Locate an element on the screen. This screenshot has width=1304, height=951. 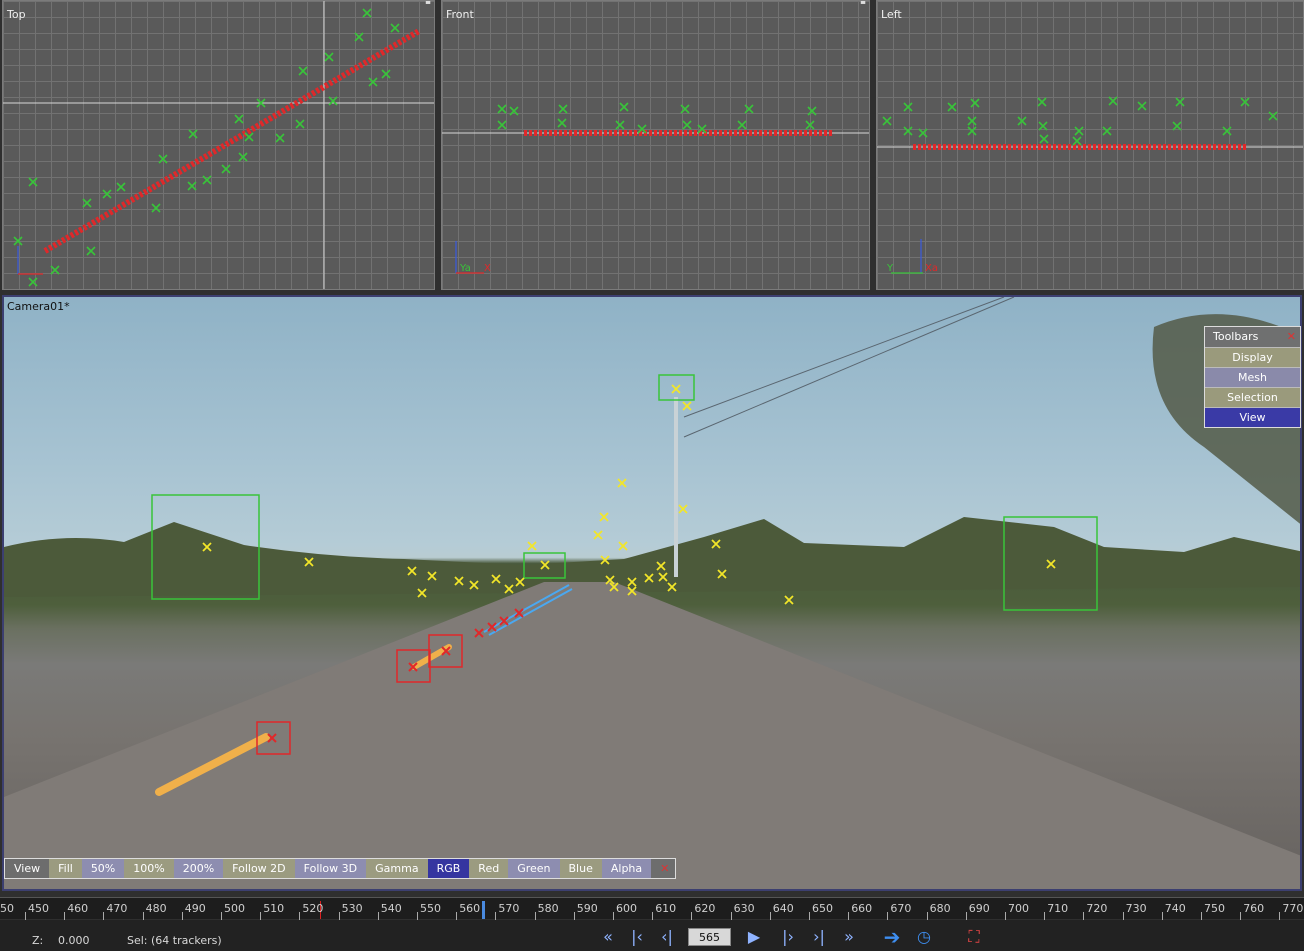
toolbars-panel-header: Toolbars ✕ is located at coordinates (1252, 337).